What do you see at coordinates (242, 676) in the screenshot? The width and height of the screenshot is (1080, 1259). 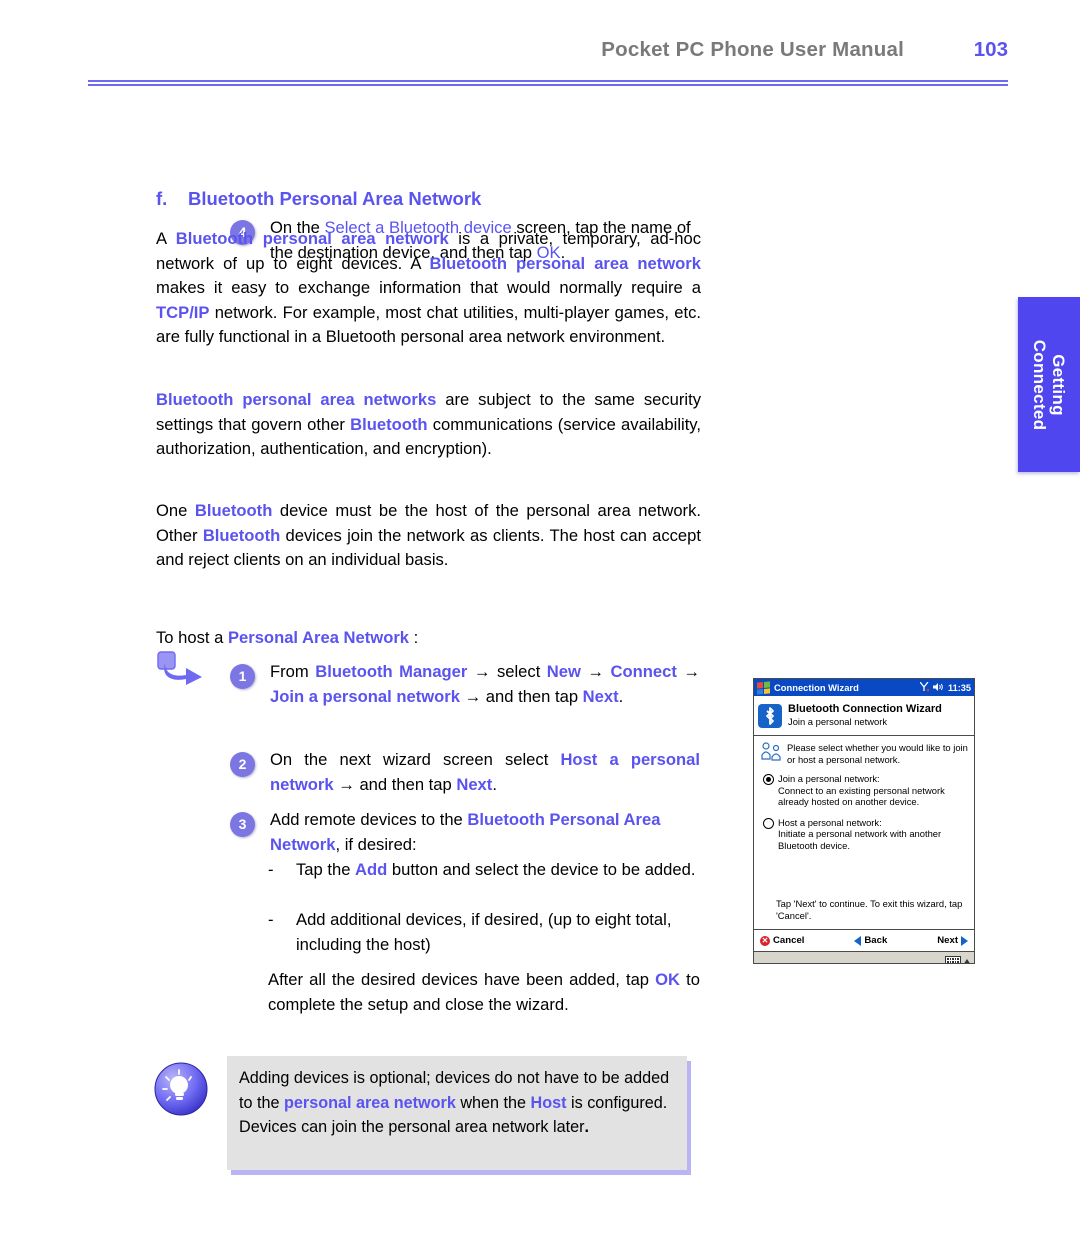 I see `step-number-1: 1` at bounding box center [242, 676].